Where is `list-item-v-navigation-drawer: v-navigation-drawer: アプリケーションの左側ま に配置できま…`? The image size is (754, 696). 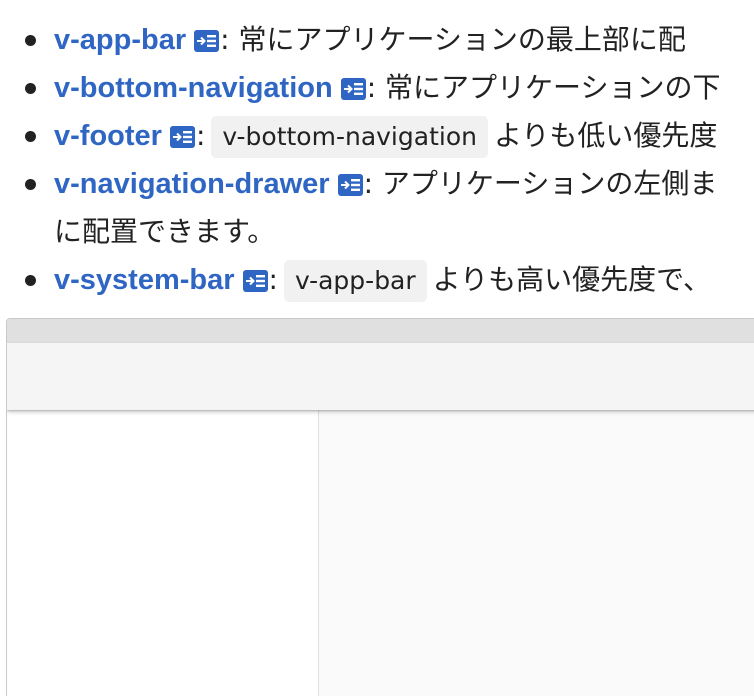 list-item-v-navigation-drawer: v-navigation-drawer: アプリケーションの左側ま に配置できま… is located at coordinates (377, 208).